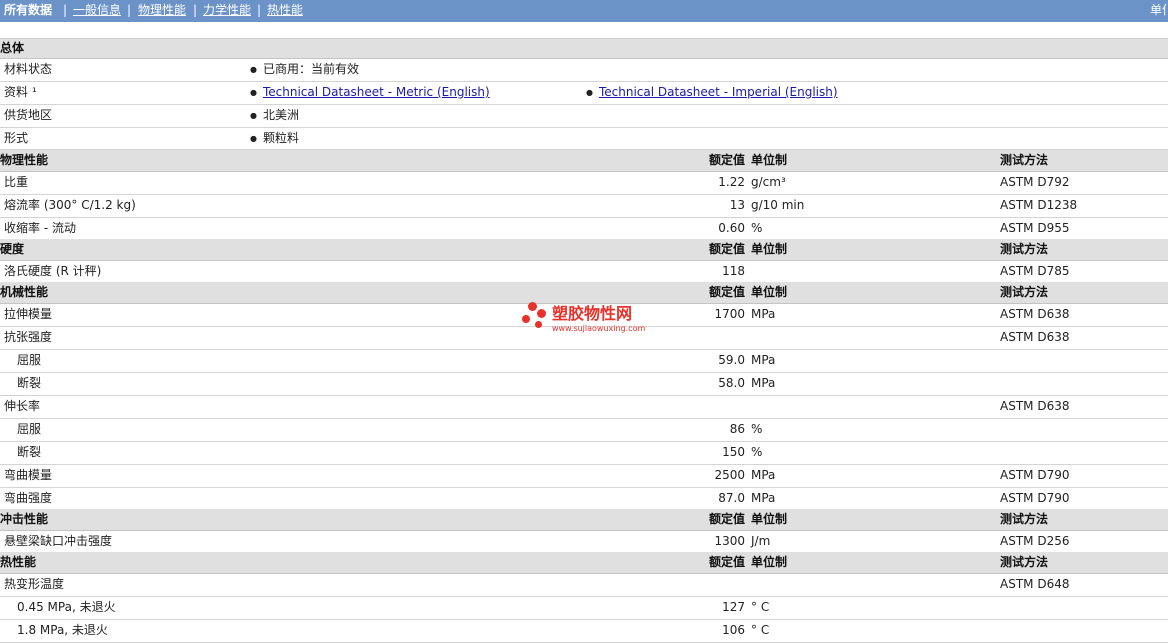  I want to click on property-value: 1300, so click(729, 541).